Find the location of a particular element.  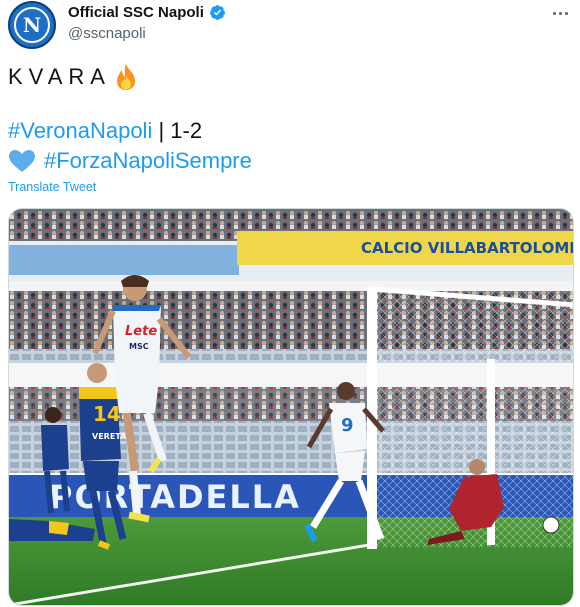

blue-heart-emoji-icon is located at coordinates (22, 161).